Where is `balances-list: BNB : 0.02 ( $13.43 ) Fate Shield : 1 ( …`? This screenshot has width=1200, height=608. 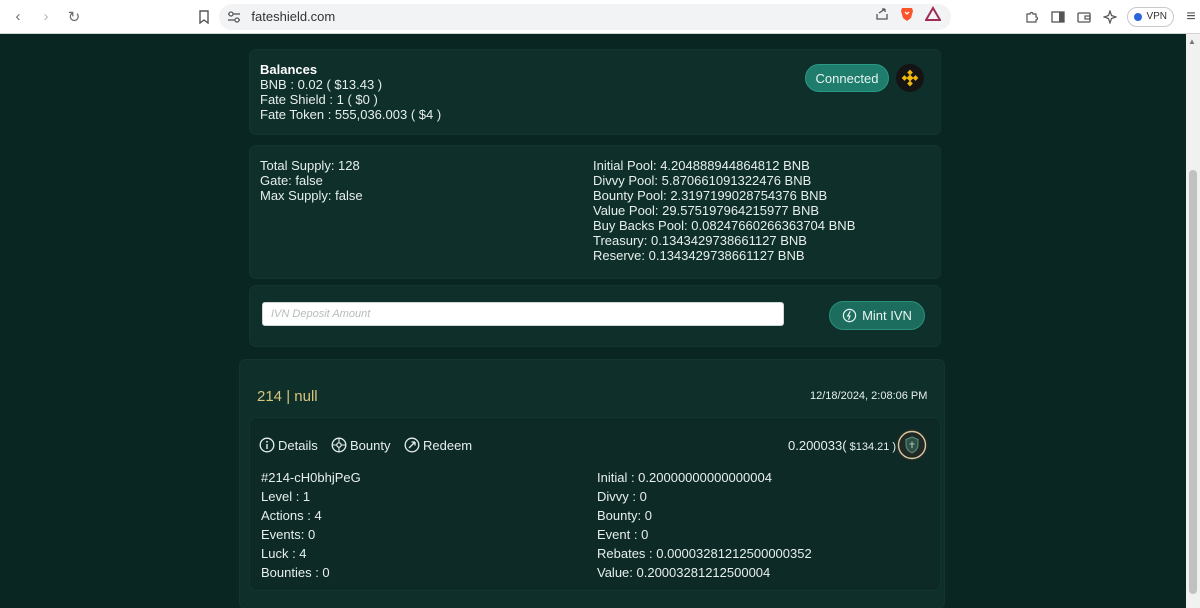 balances-list: BNB : 0.02 ( $13.43 ) Fate Shield : 1 ( … is located at coordinates (350, 99).